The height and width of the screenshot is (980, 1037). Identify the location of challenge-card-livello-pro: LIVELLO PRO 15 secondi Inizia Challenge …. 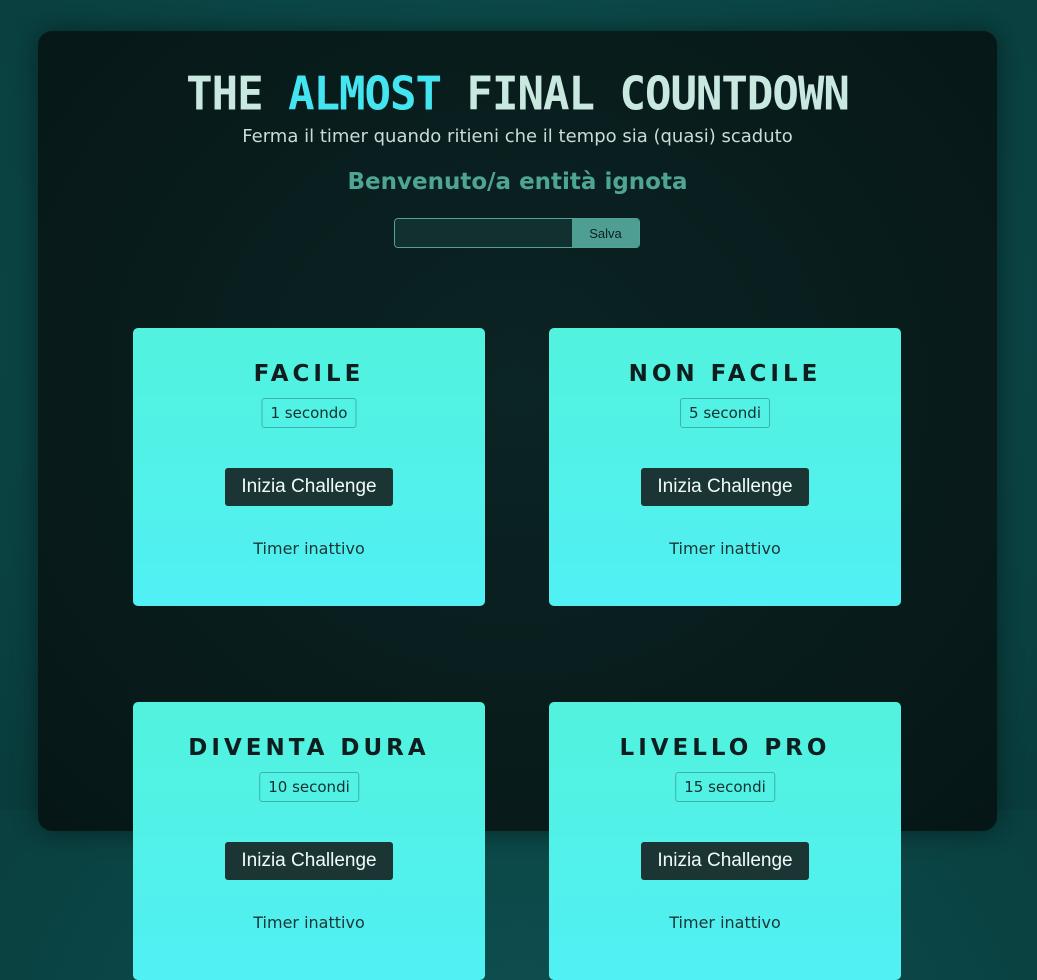
(725, 841).